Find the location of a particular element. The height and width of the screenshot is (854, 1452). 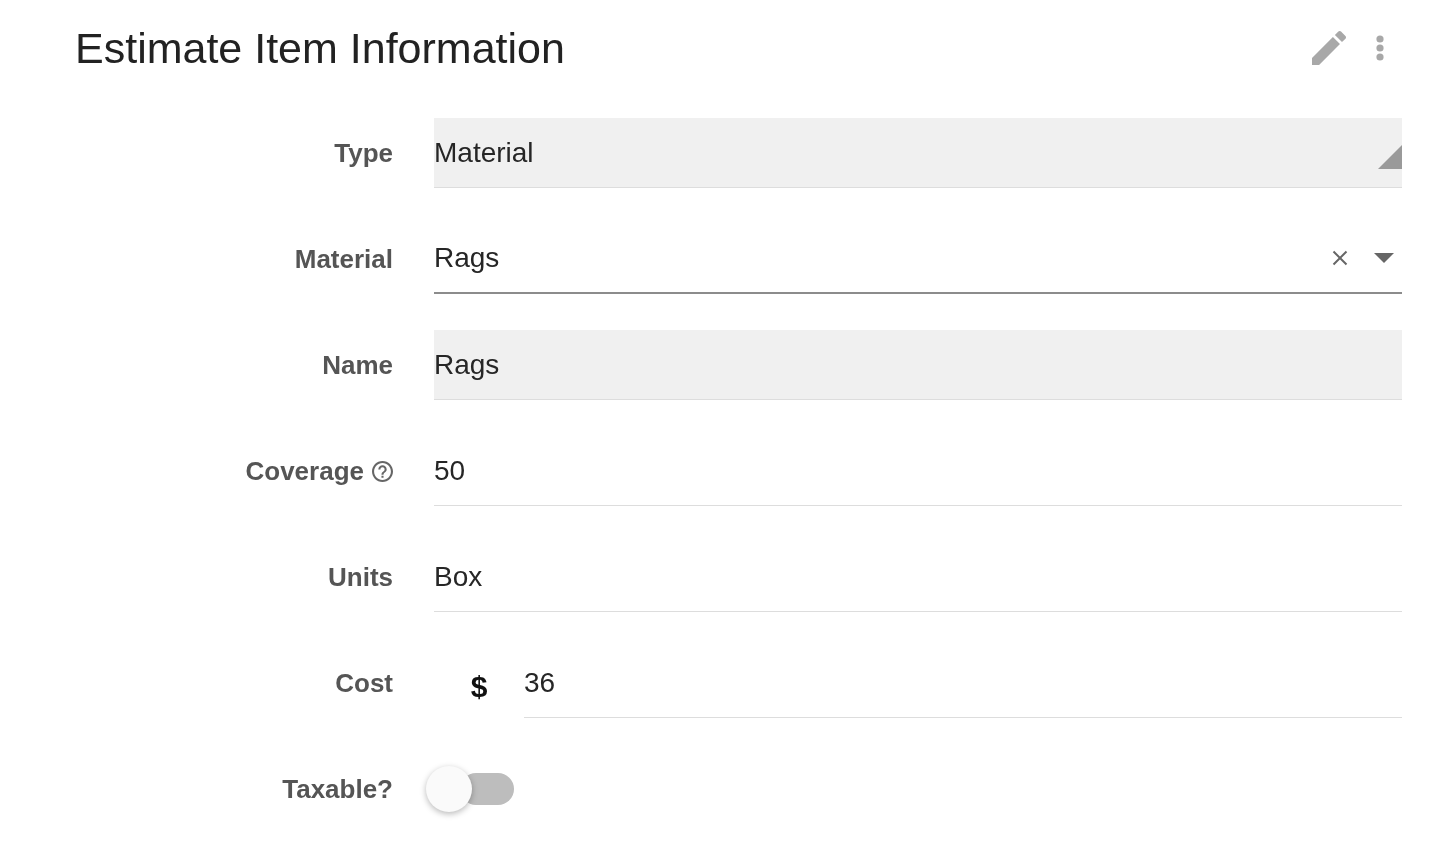

dropdown-triangle-icon is located at coordinates (1390, 157).